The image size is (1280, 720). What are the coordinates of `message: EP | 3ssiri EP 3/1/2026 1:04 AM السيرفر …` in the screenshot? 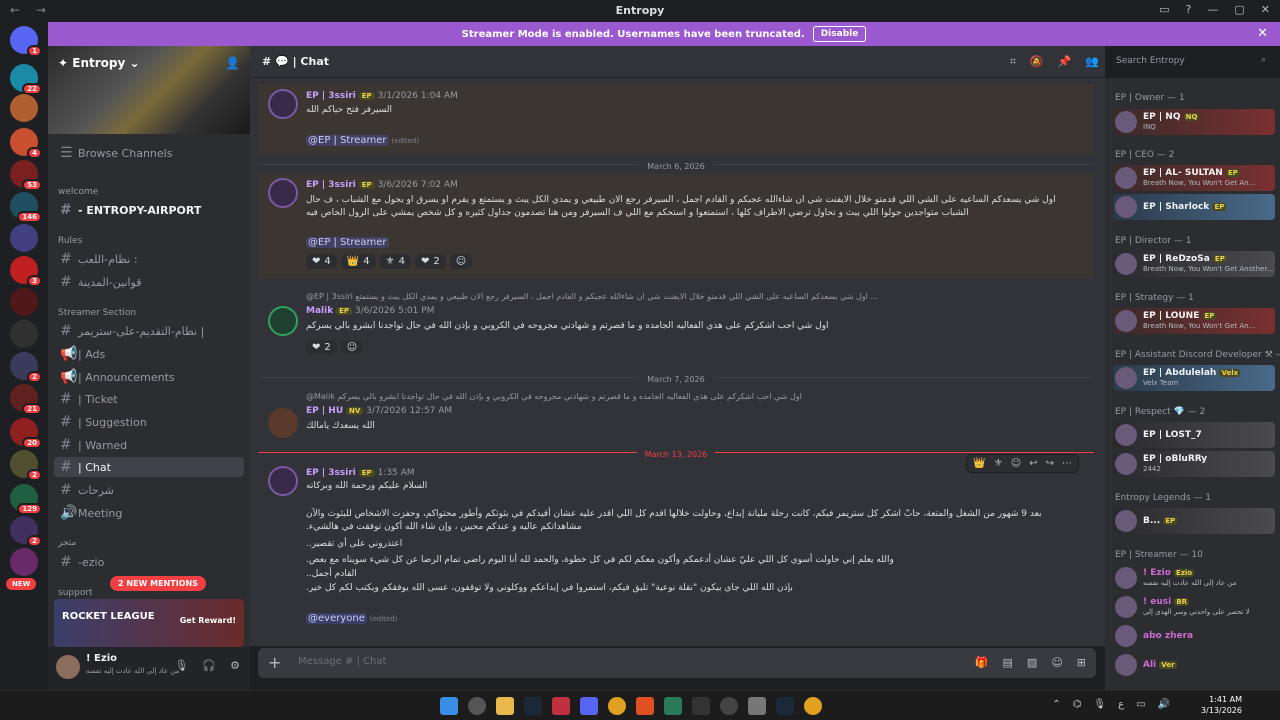 It's located at (676, 119).